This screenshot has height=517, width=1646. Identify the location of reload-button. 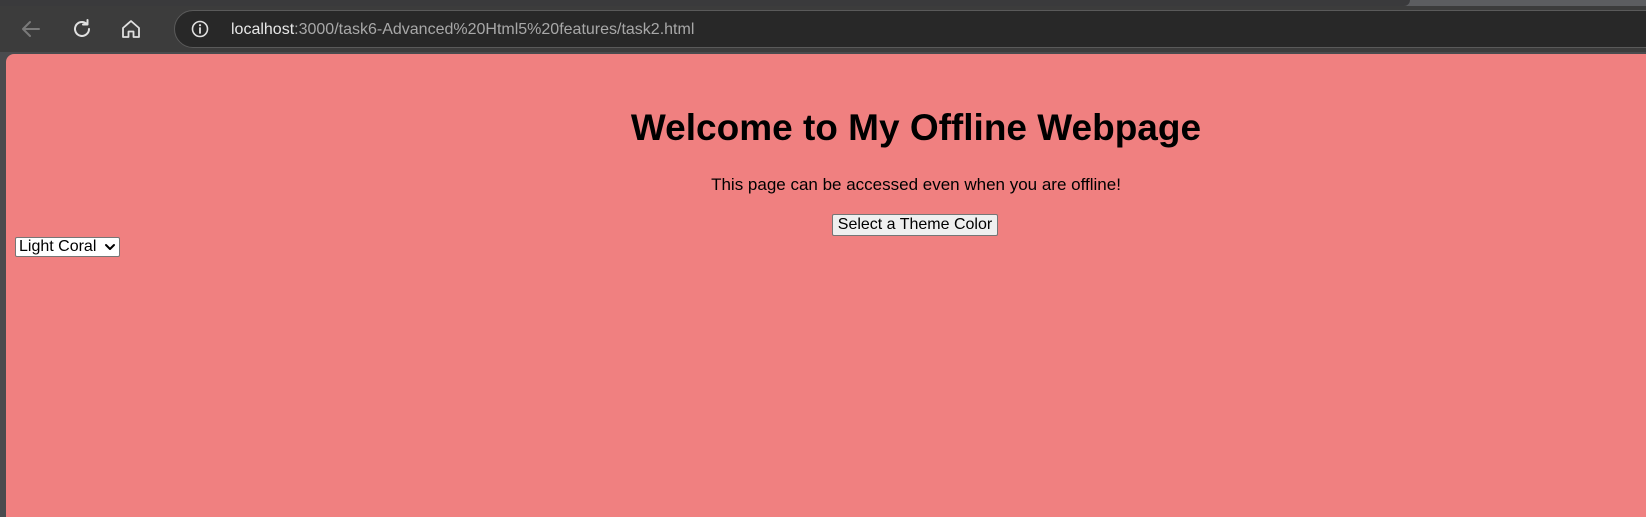
(82, 29).